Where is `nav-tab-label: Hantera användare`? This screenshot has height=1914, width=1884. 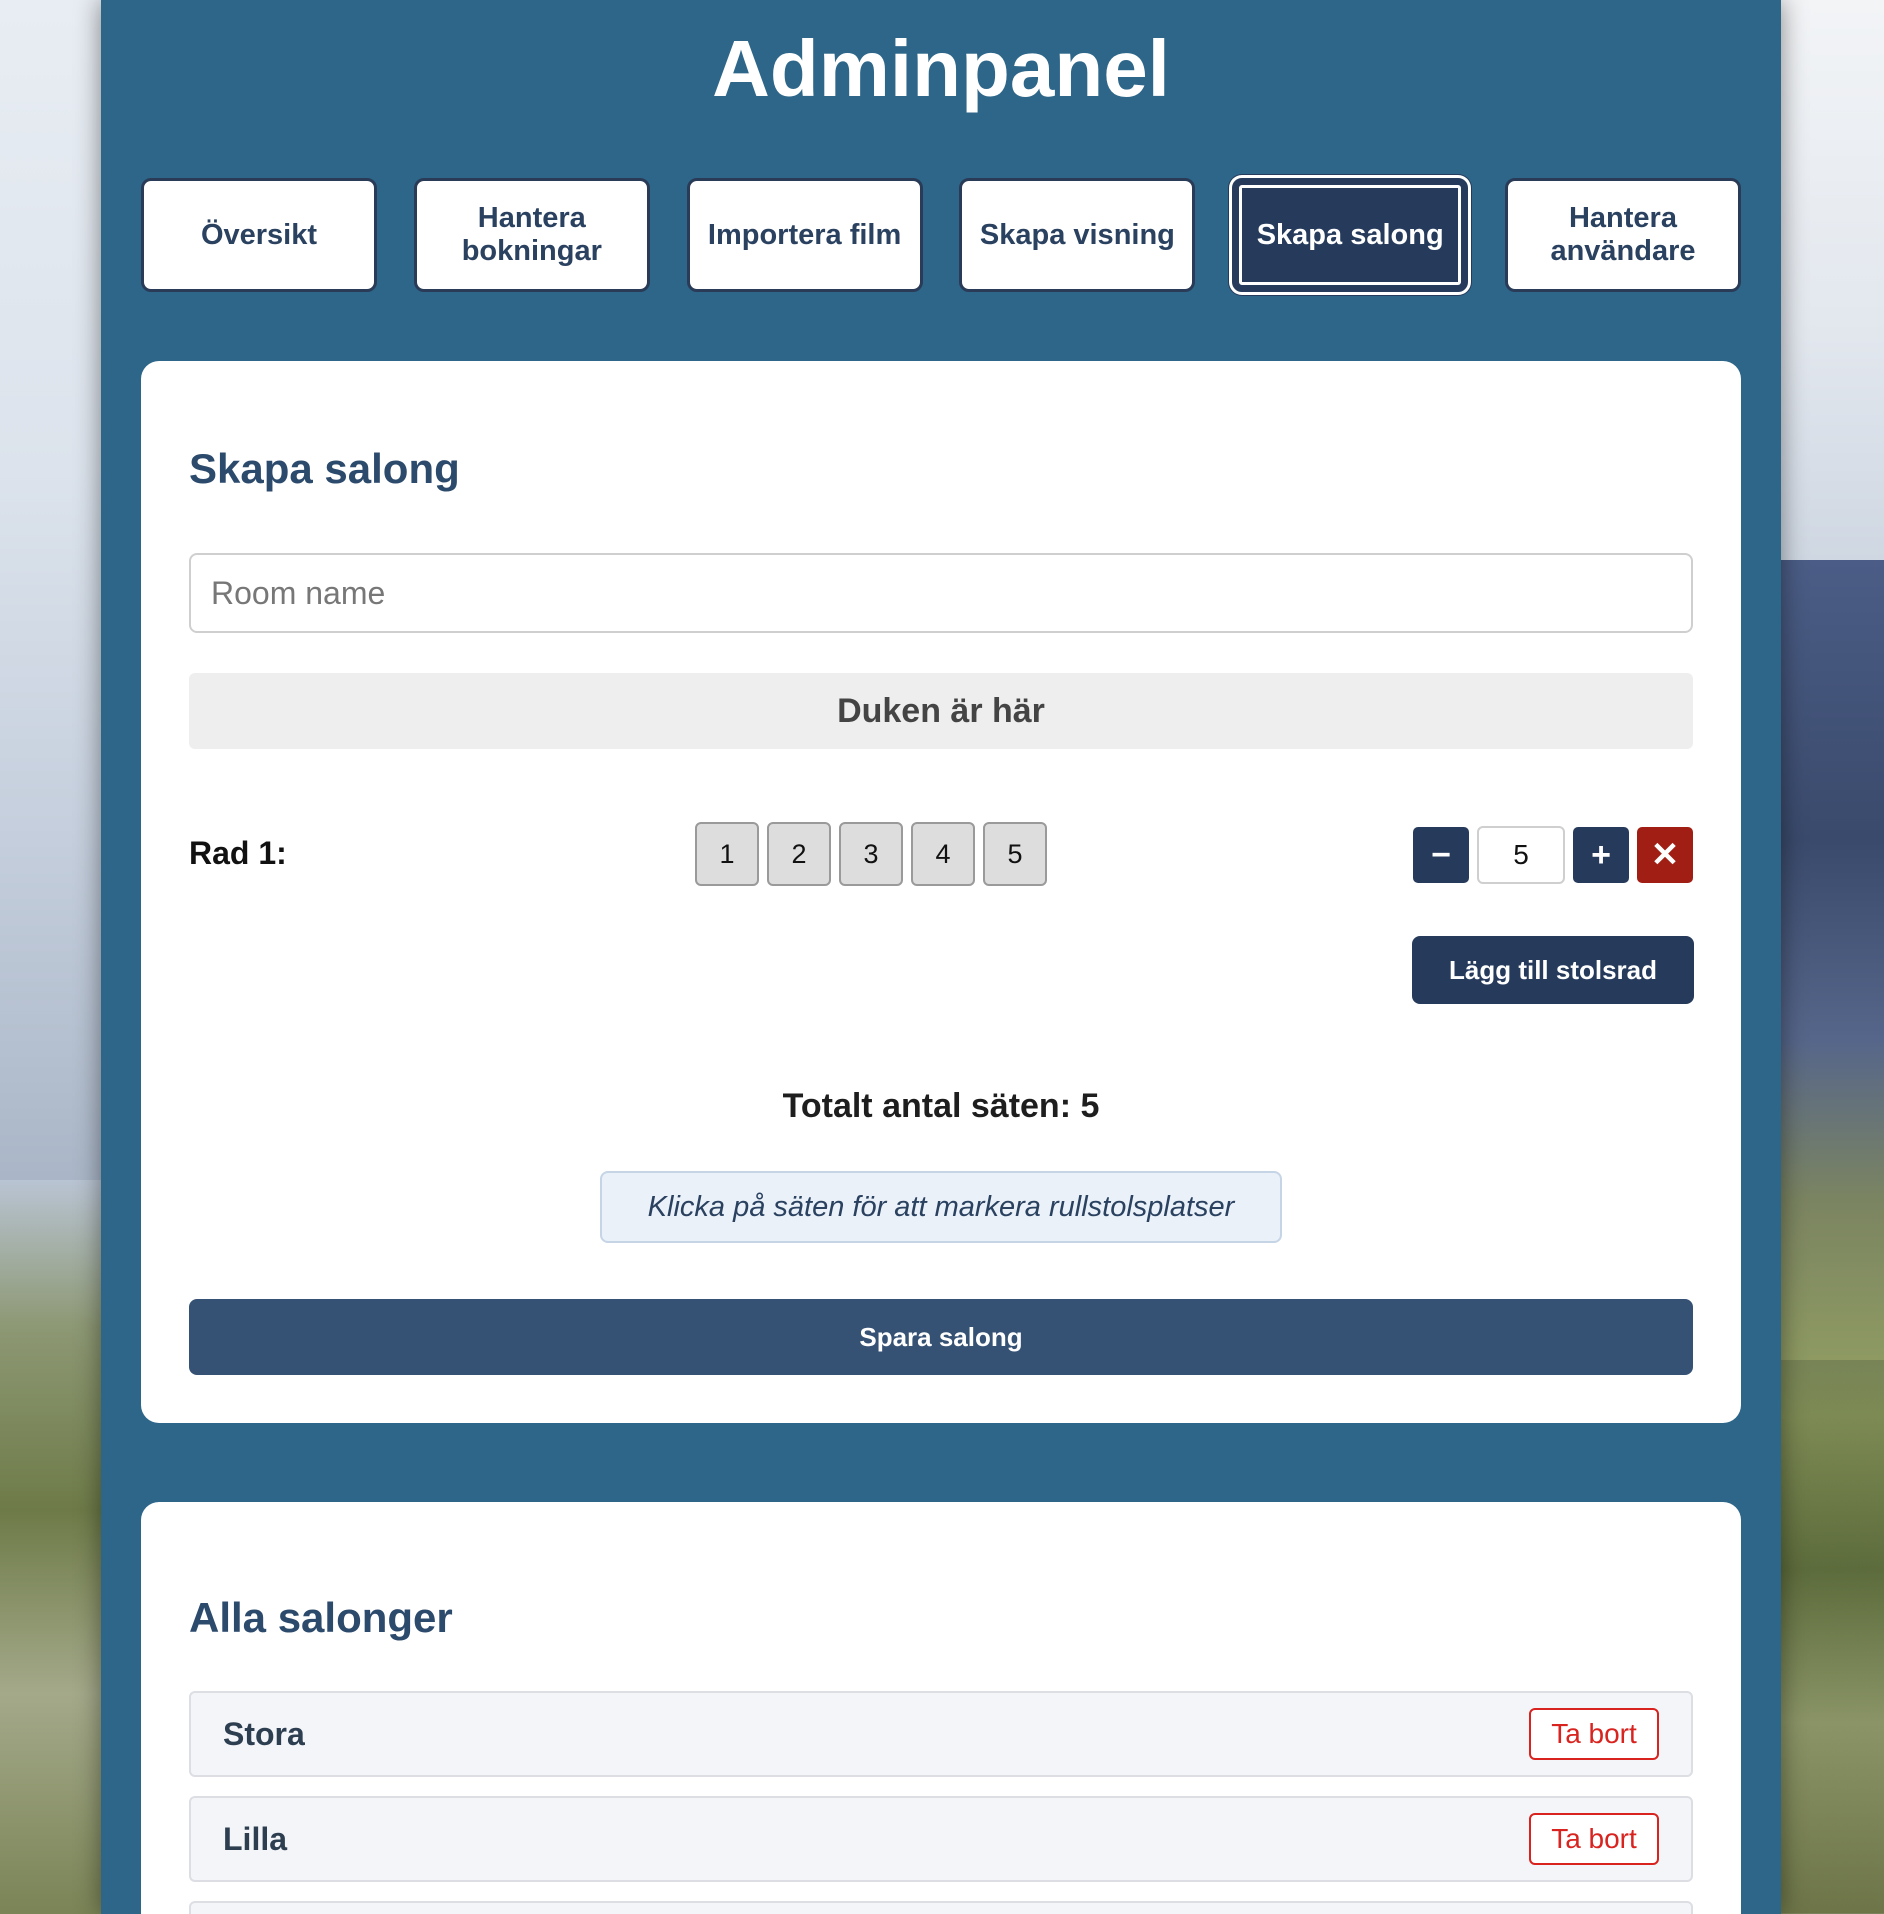
nav-tab-label: Hantera användare is located at coordinates (1623, 234).